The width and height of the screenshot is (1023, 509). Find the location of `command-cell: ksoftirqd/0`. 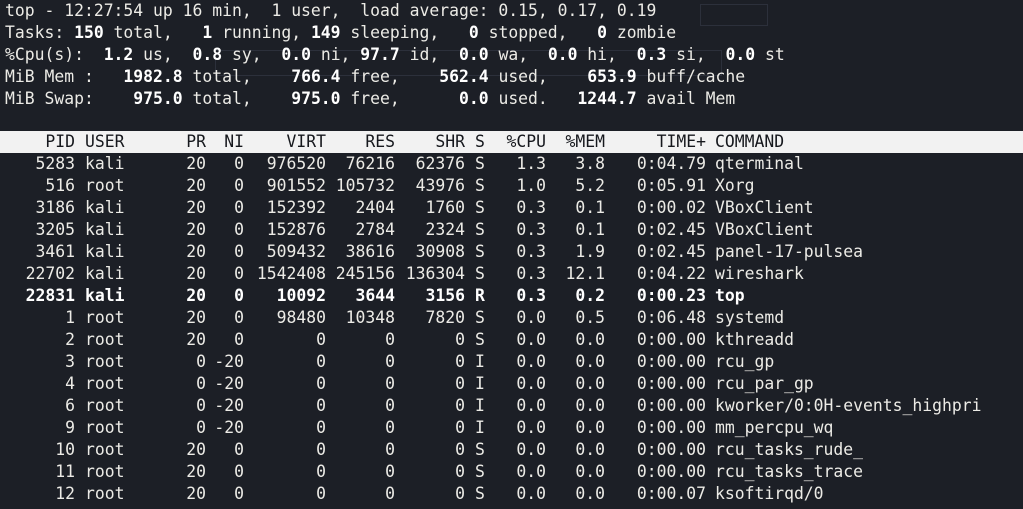

command-cell: ksoftirqd/0 is located at coordinates (769, 493).